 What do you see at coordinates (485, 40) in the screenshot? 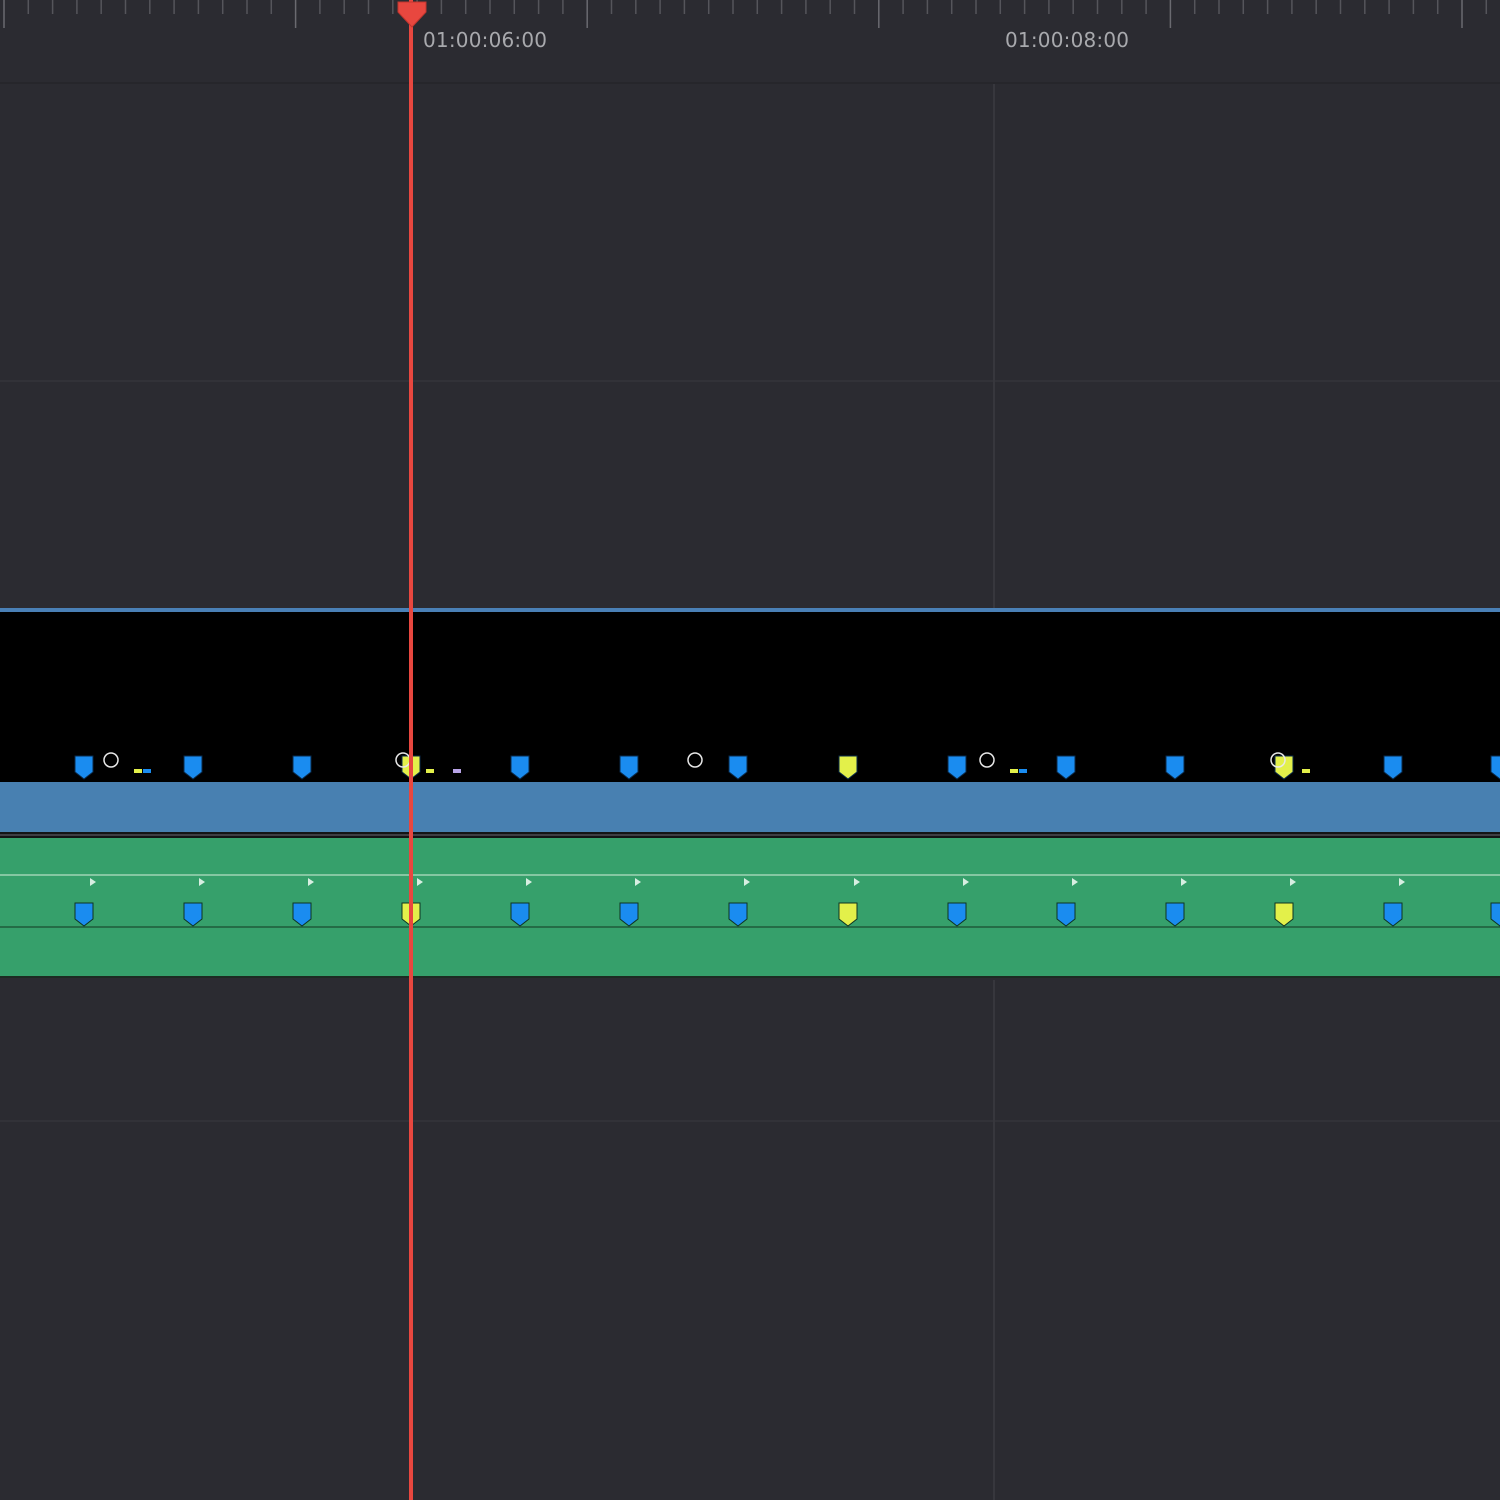
I see `timecode-label: 01:00:06:00` at bounding box center [485, 40].